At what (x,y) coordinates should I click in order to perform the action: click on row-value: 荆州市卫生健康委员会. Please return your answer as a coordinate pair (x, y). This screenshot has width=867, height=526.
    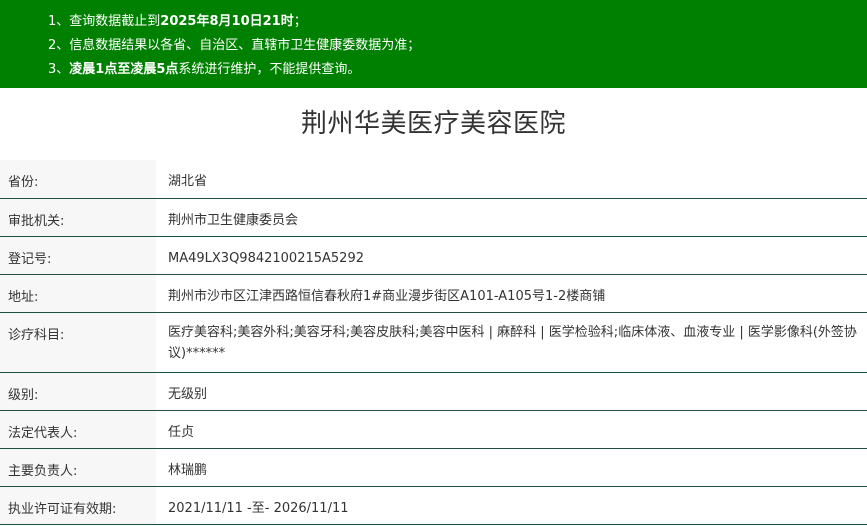
    Looking at the image, I should click on (511, 217).